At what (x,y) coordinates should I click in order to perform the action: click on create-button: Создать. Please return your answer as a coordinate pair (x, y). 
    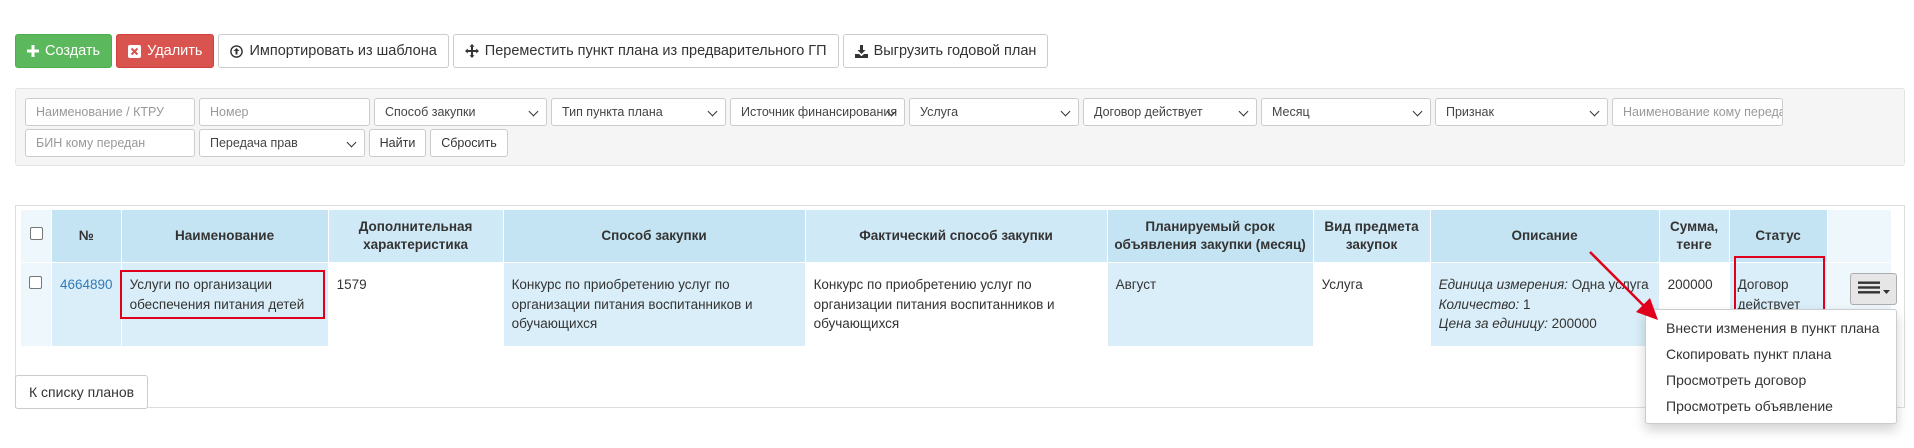
    Looking at the image, I should click on (64, 51).